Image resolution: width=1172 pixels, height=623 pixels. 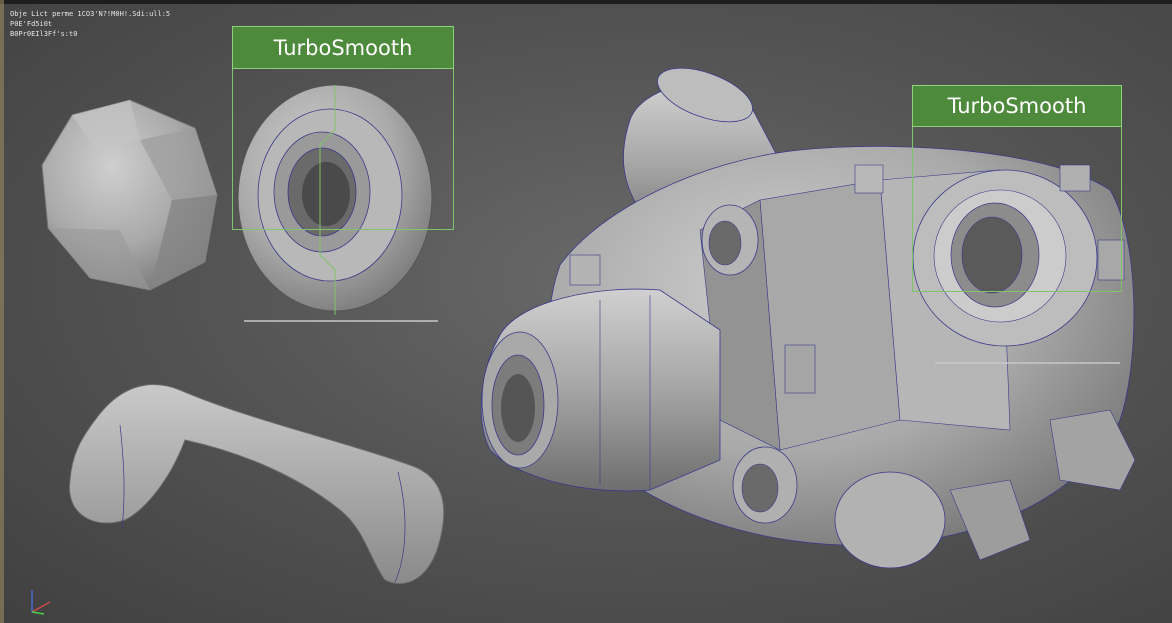 What do you see at coordinates (256, 484) in the screenshot?
I see `handle-model` at bounding box center [256, 484].